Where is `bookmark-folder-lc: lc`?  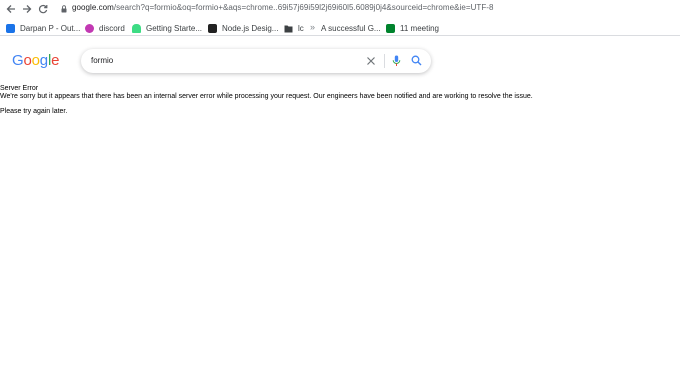
bookmark-folder-lc: lc is located at coordinates (294, 28).